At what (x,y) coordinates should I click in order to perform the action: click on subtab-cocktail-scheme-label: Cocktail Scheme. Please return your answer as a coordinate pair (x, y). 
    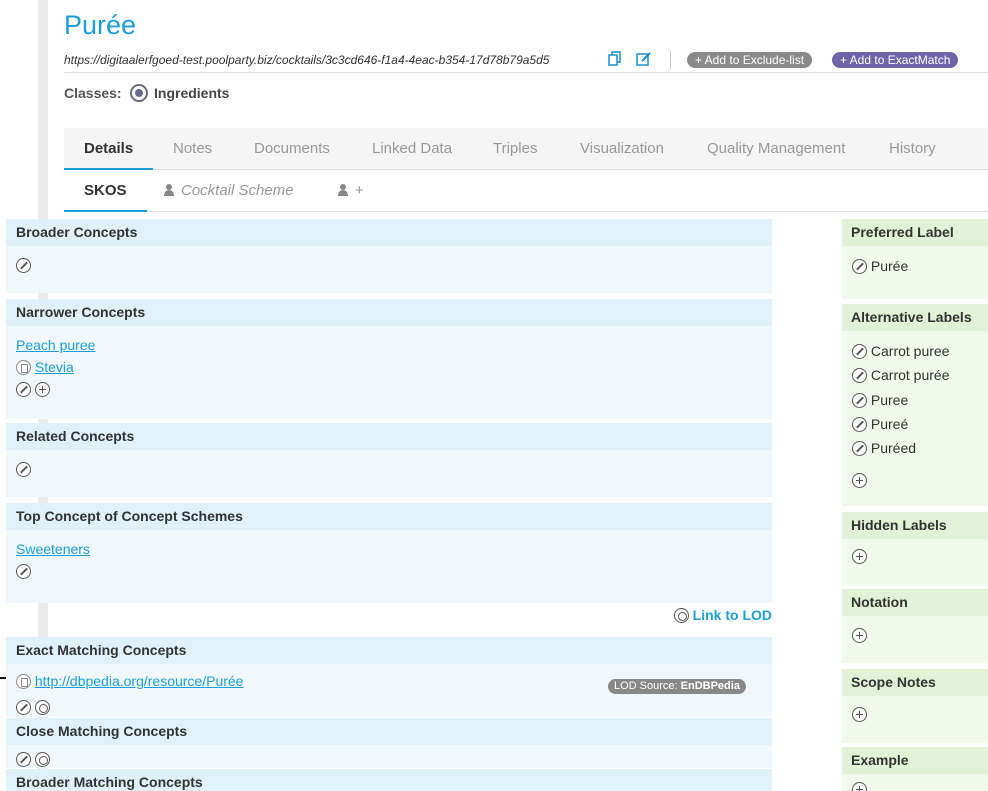
    Looking at the image, I should click on (237, 190).